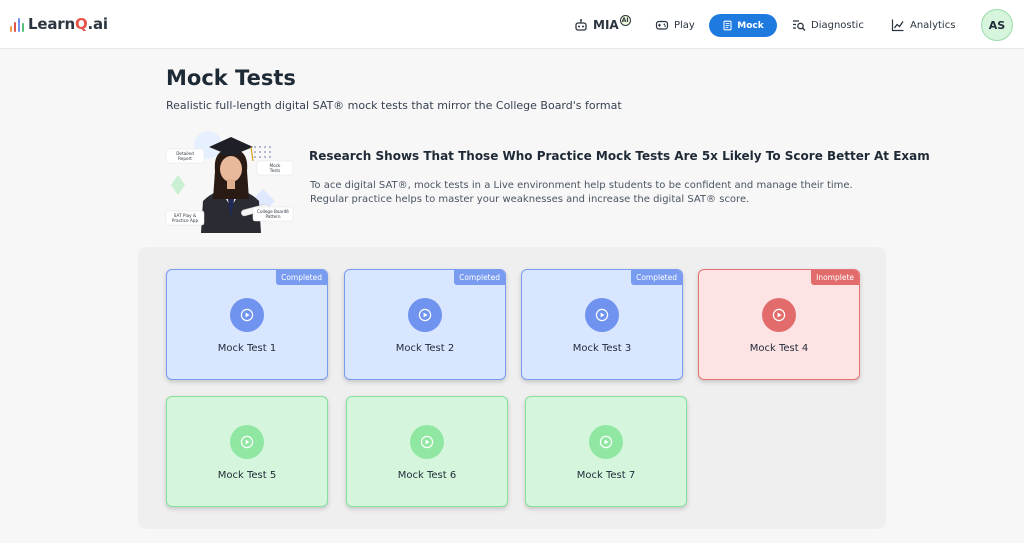  Describe the element at coordinates (606, 475) in the screenshot. I see `mock-test-label: Mock Test 7` at that location.